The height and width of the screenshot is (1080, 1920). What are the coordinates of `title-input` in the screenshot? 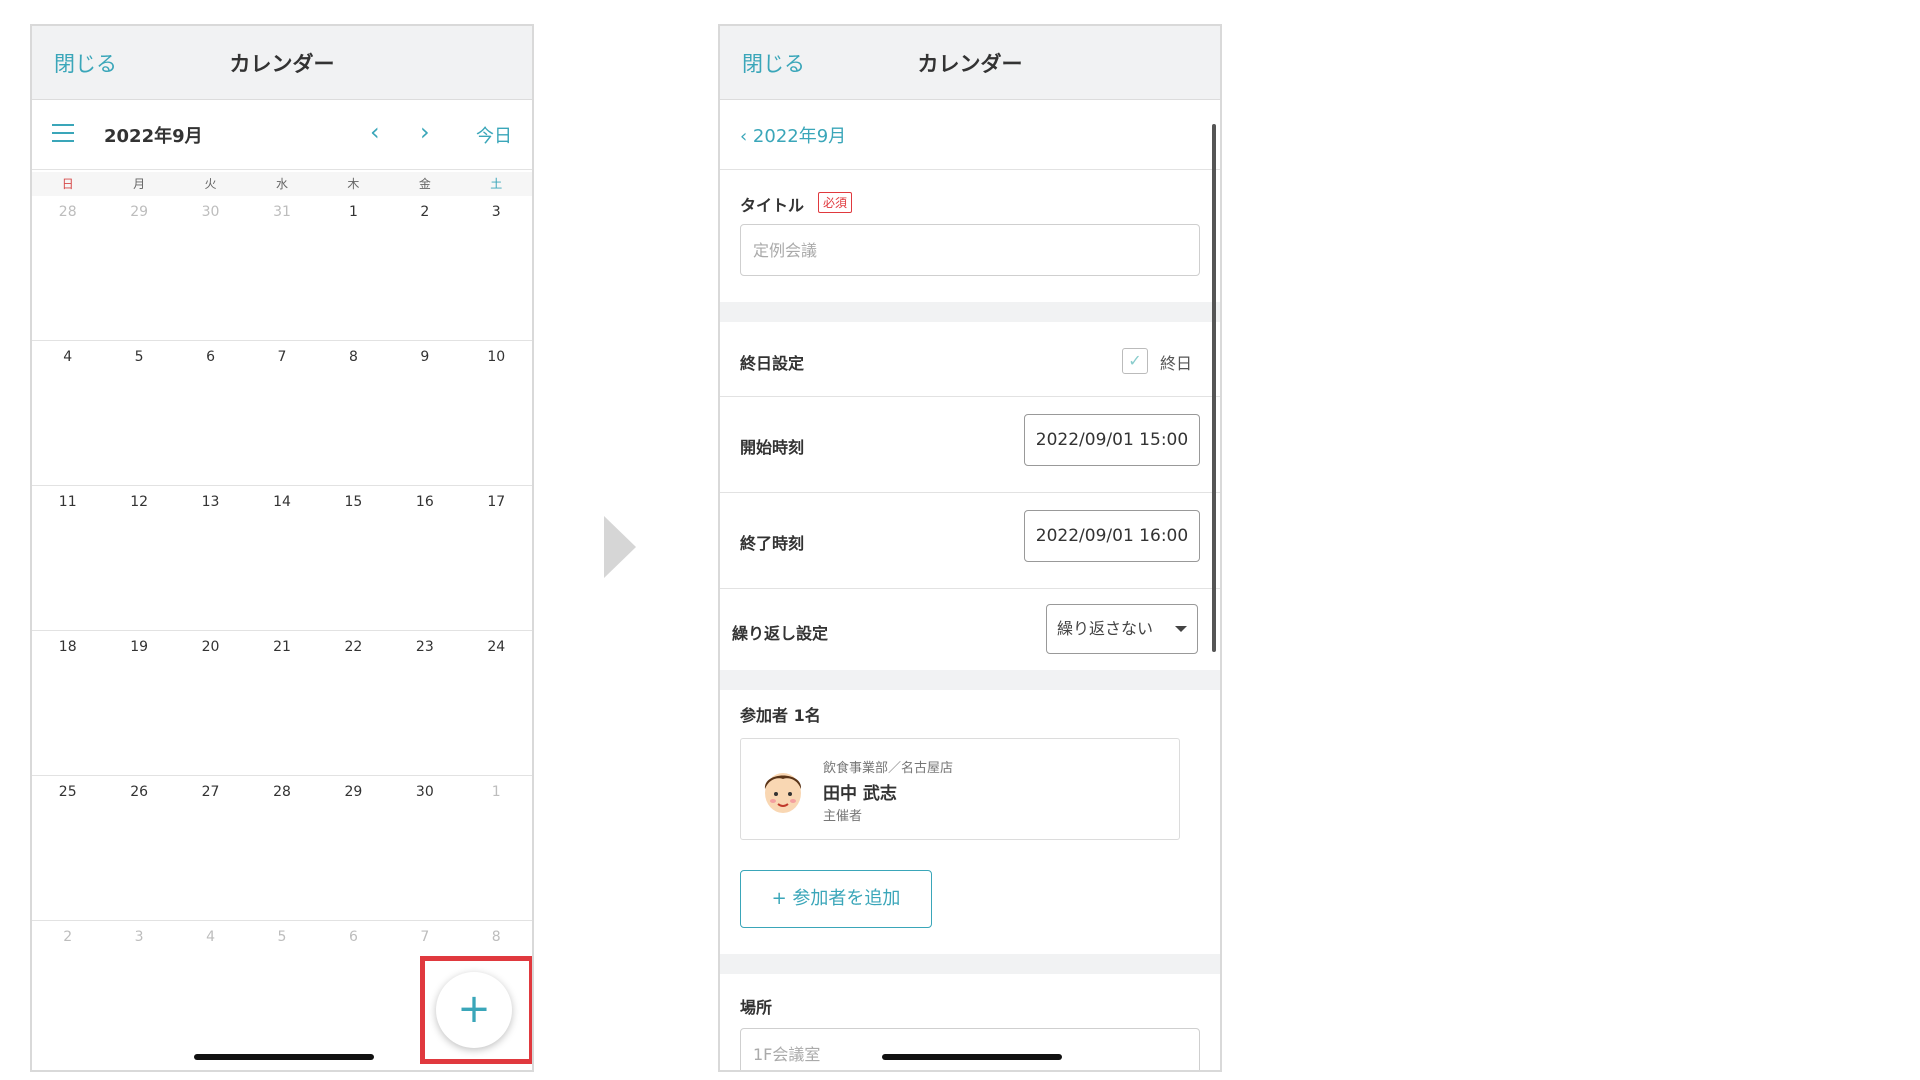 It's located at (970, 250).